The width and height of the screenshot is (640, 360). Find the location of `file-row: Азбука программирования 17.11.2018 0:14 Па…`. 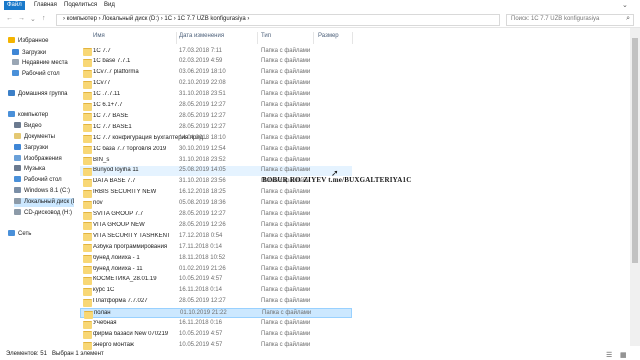

file-row: Азбука программирования 17.11.2018 0:14 Па… is located at coordinates (216, 247).